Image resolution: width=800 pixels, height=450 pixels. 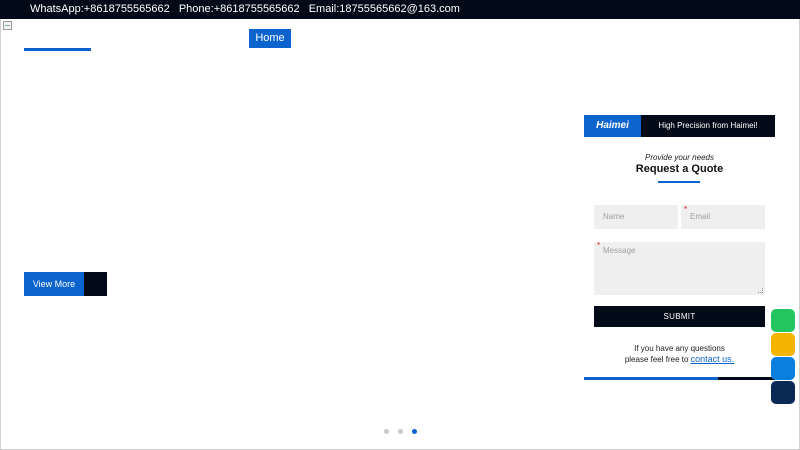 What do you see at coordinates (414, 431) in the screenshot?
I see `slider-dot-3-active` at bounding box center [414, 431].